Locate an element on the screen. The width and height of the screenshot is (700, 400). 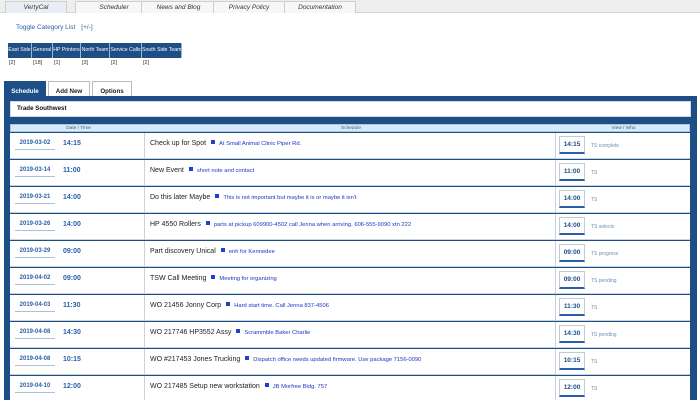
event-note: Hard start time. Call Jenna 837-4506 is located at coordinates (281, 306).